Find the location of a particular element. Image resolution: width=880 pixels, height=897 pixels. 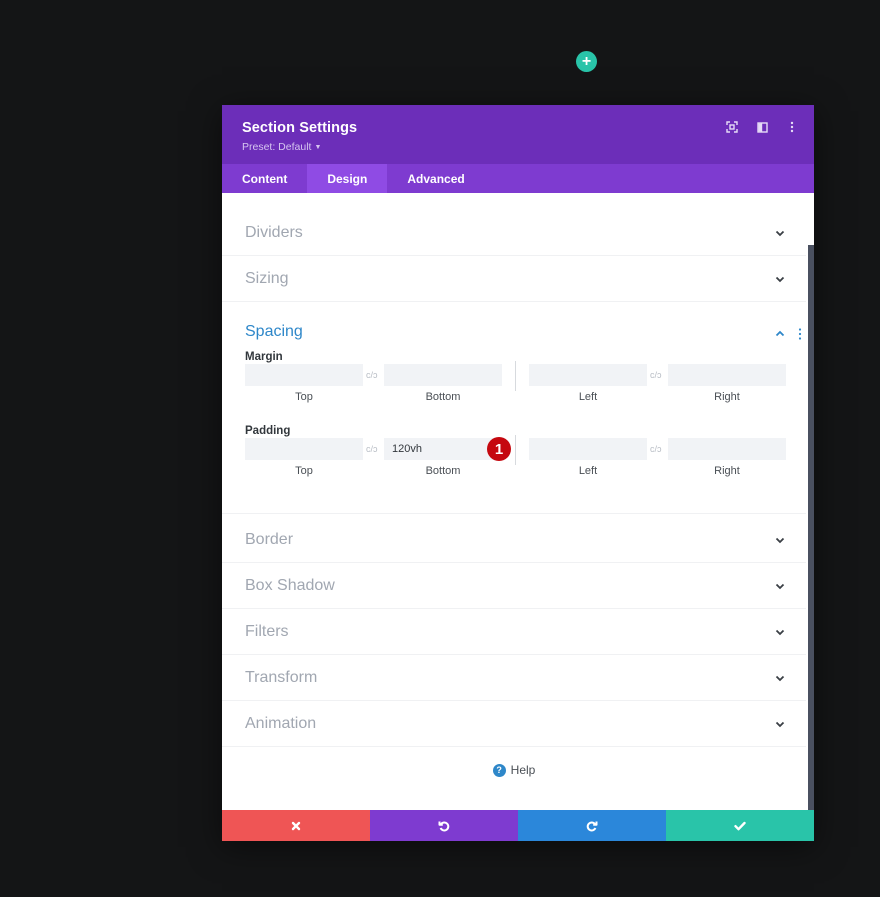

padding-bottom-label: Bottom is located at coordinates (443, 471).